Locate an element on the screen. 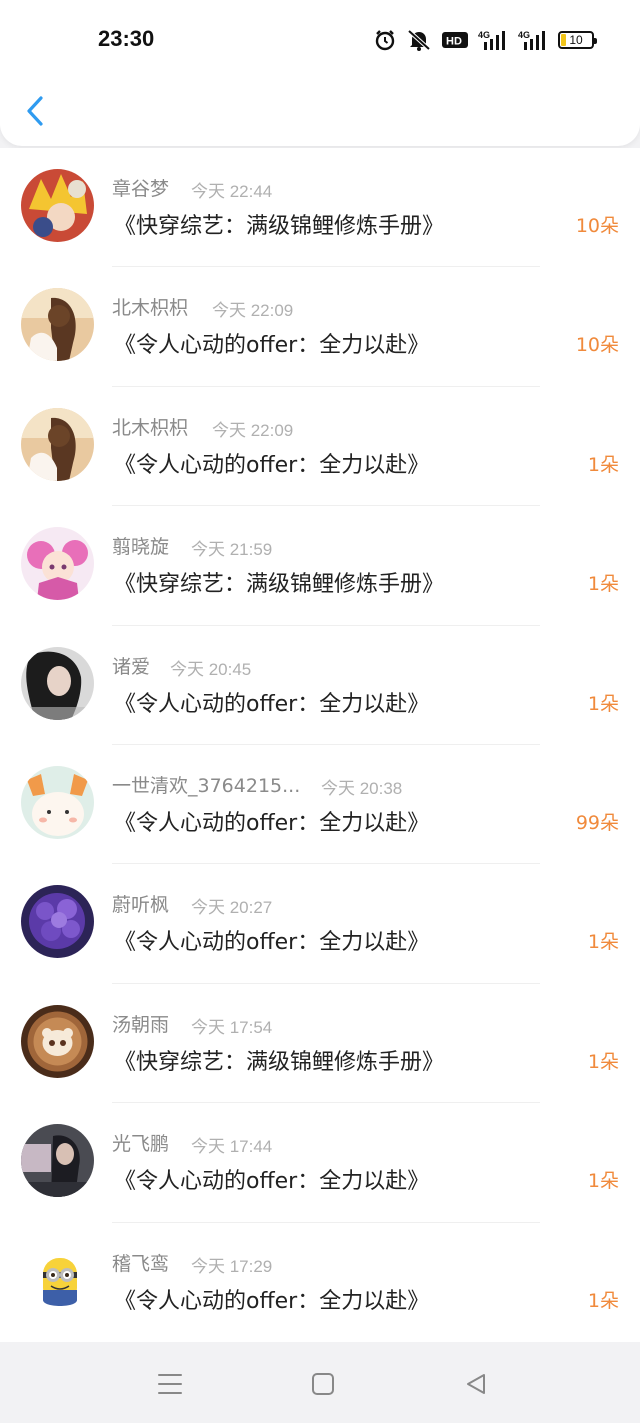 The width and height of the screenshot is (640, 1423). menu-button is located at coordinates (170, 1384).